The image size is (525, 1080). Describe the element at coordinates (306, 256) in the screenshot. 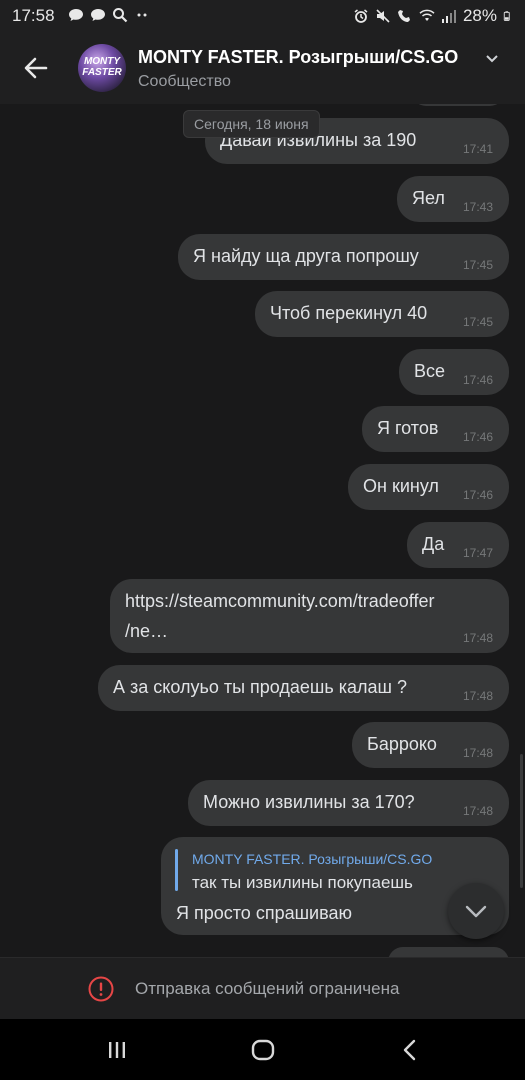

I see `message-text: Я найду ща друга попрошу` at that location.